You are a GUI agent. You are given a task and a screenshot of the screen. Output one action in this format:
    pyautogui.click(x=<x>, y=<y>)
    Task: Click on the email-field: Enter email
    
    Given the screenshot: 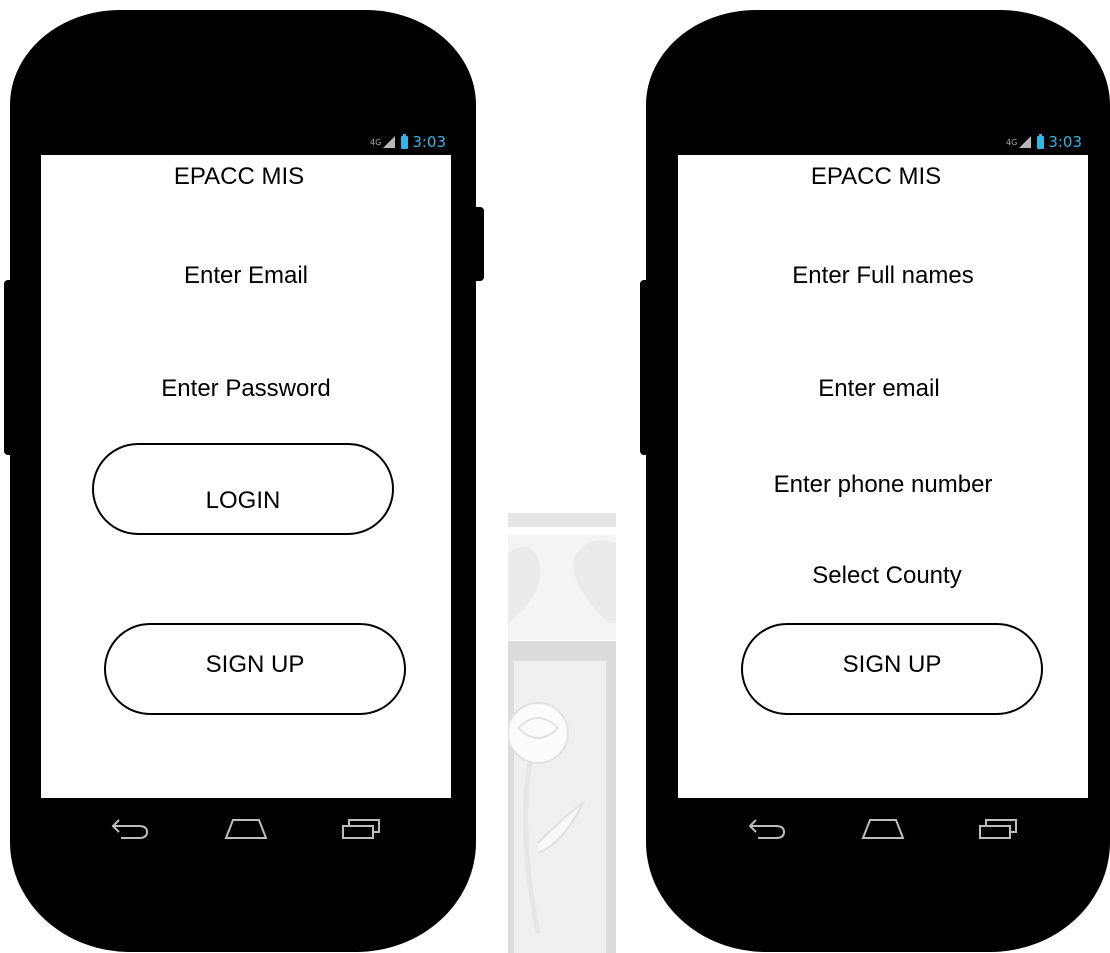 What is the action you would take?
    pyautogui.click(x=879, y=389)
    